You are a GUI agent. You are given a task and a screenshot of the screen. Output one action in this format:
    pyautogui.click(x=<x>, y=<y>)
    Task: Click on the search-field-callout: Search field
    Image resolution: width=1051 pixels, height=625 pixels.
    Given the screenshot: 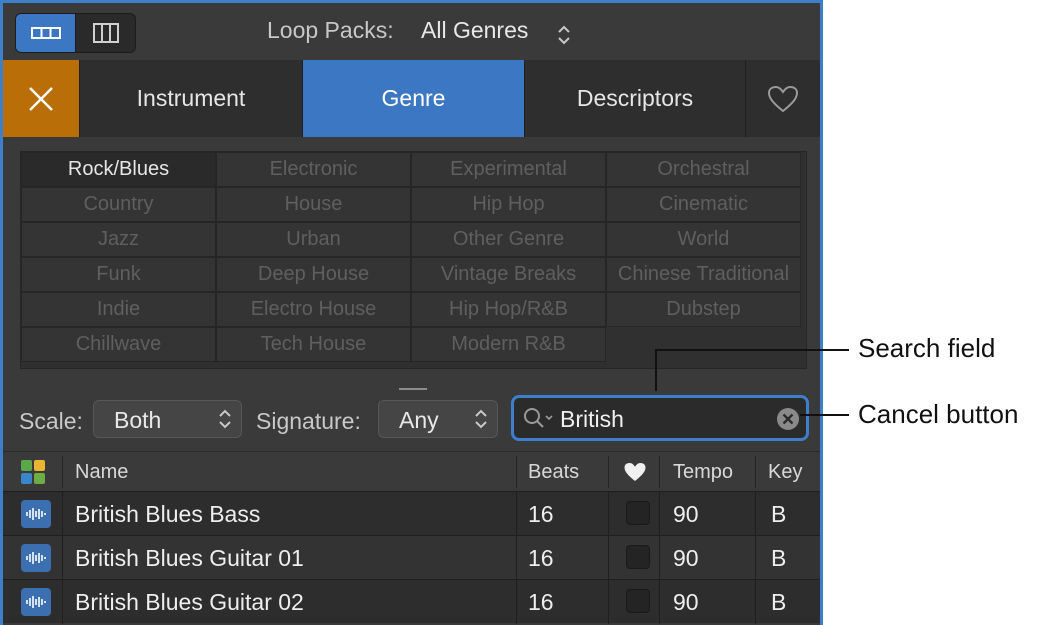 What is the action you would take?
    pyautogui.click(x=927, y=348)
    